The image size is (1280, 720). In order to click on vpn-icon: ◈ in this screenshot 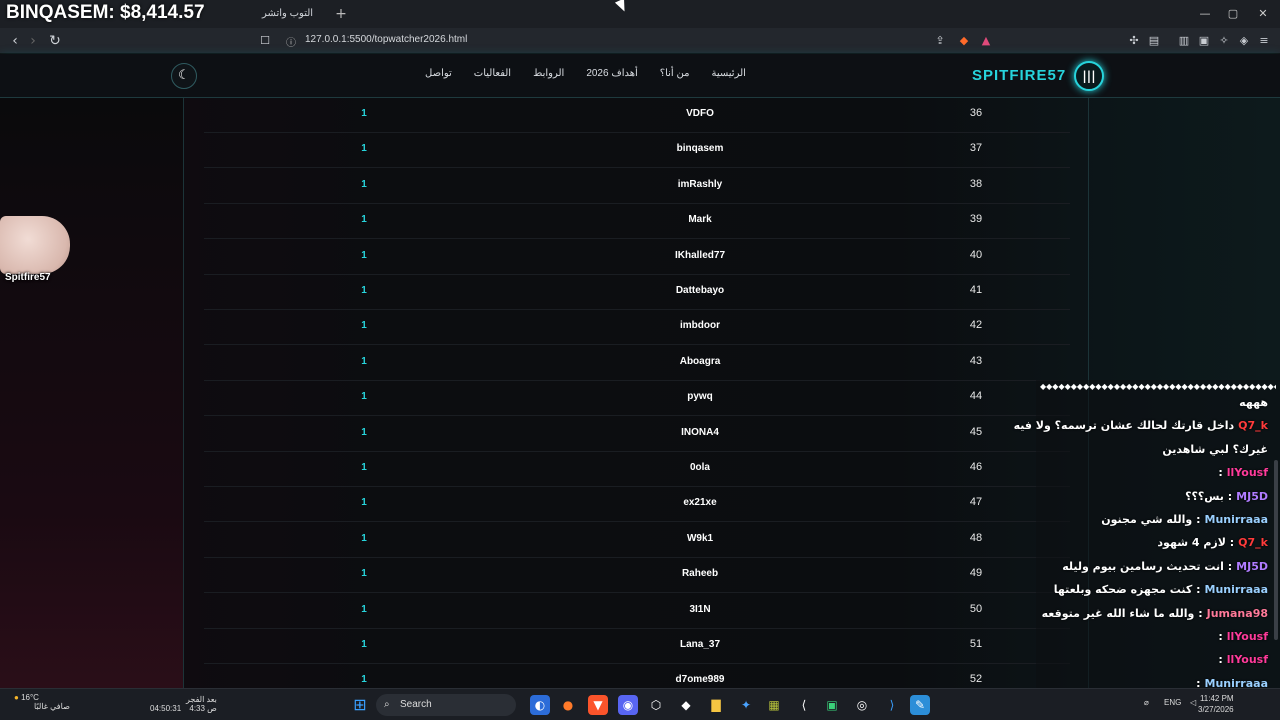, I will do `click(1244, 41)`.